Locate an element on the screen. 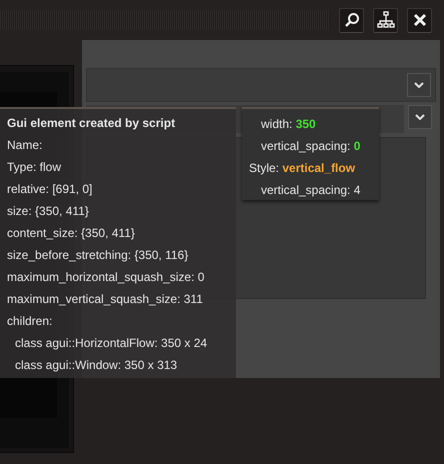 The height and width of the screenshot is (464, 444). style-property-text: width: 350 is located at coordinates (288, 124).